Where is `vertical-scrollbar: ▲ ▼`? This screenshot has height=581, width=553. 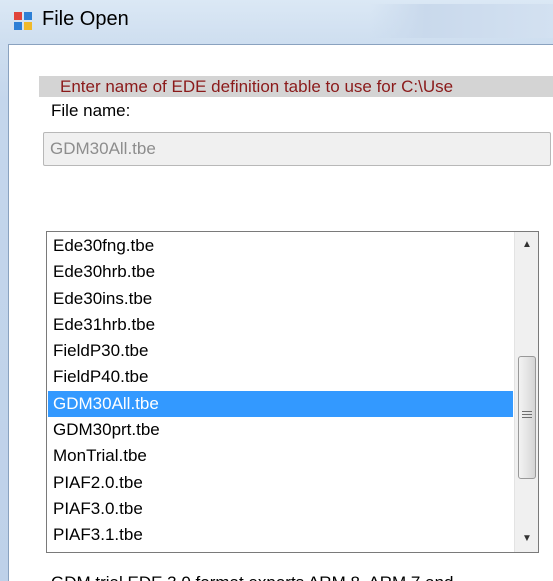 vertical-scrollbar: ▲ ▼ is located at coordinates (526, 392).